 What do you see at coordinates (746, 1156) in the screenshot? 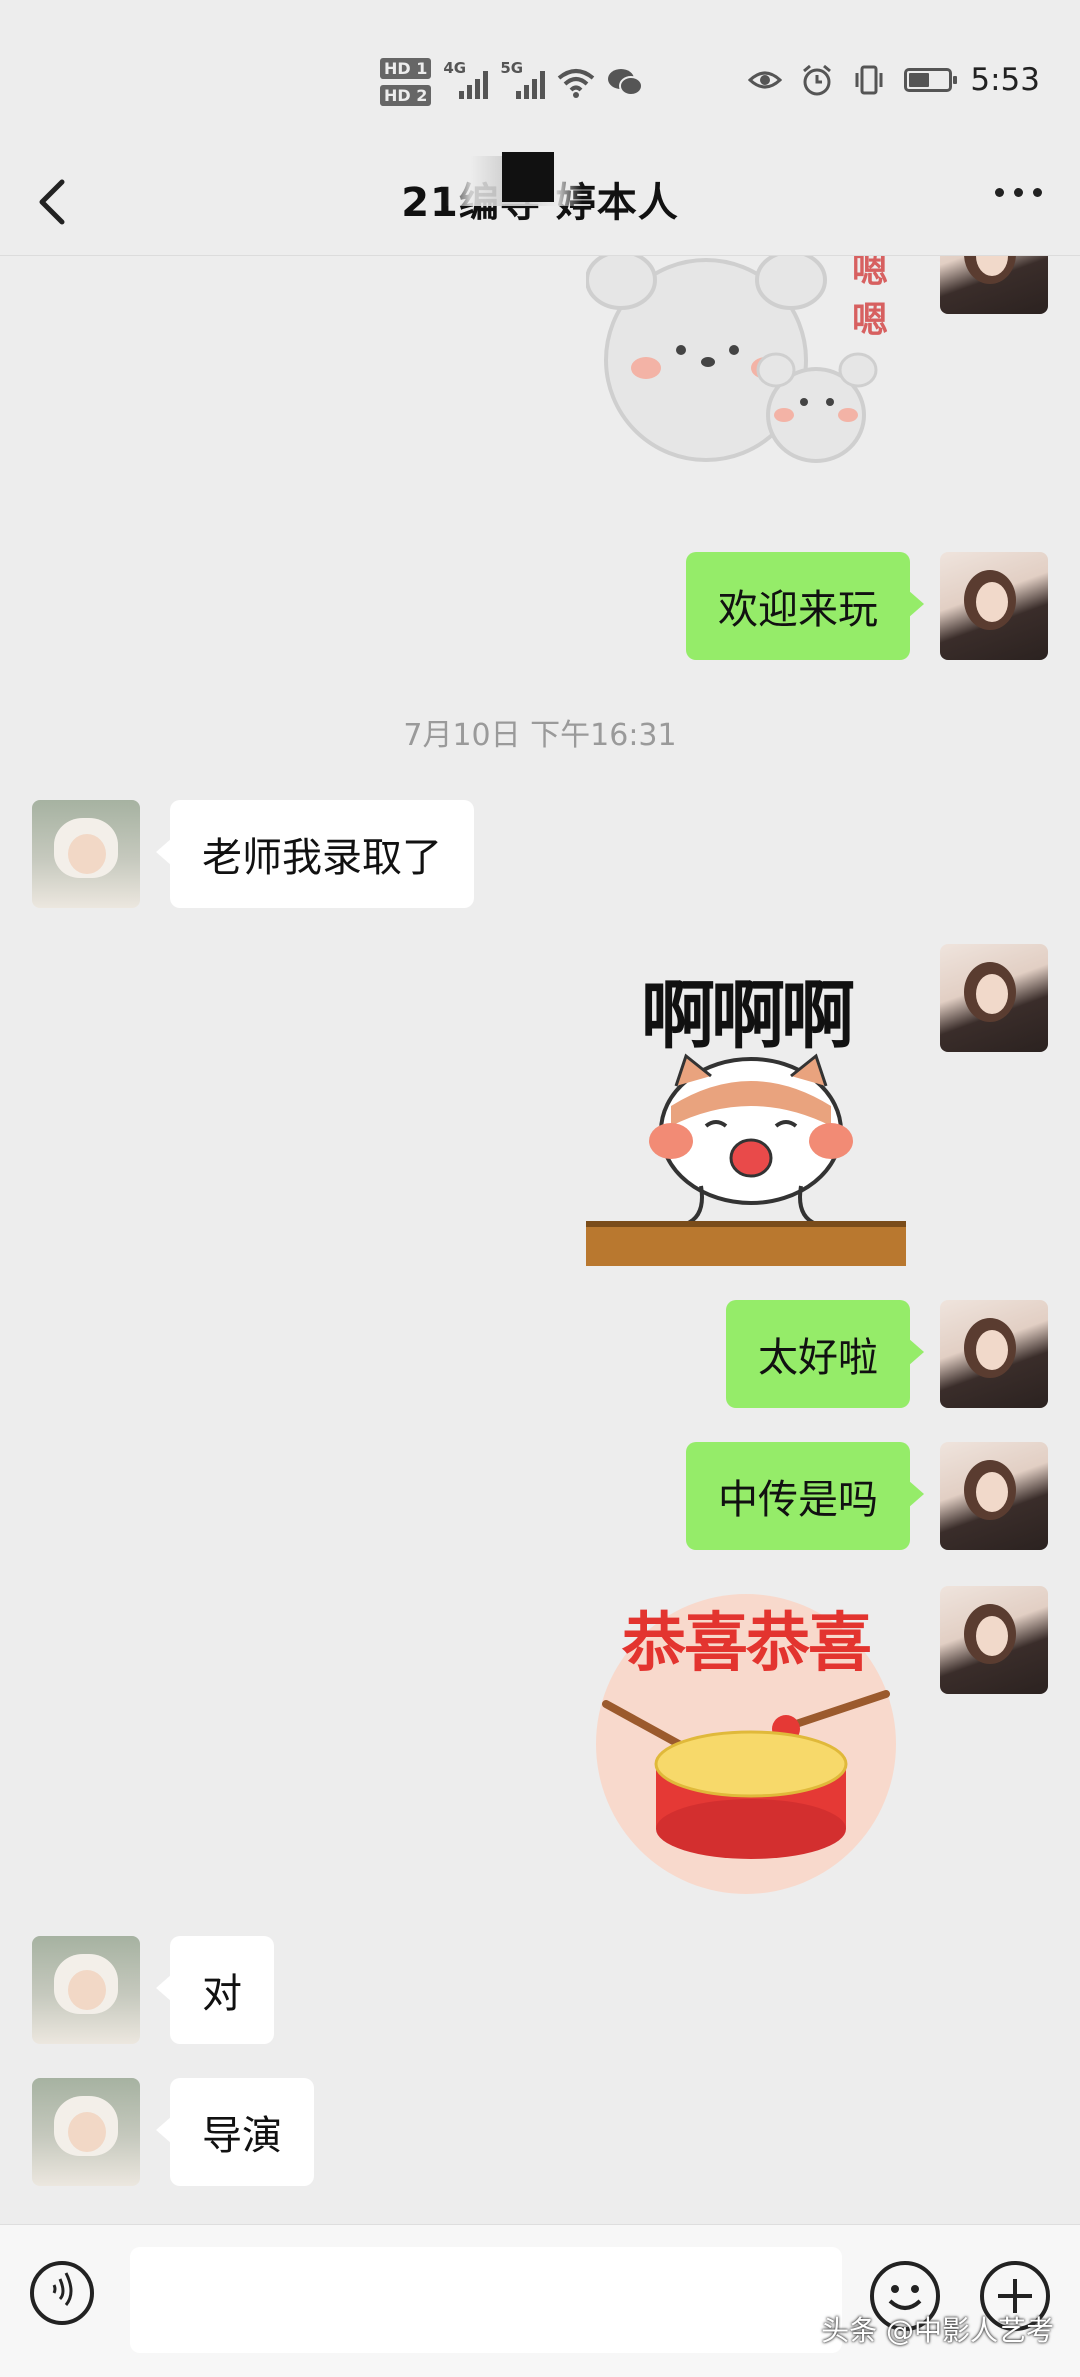
I see `crying-cat-sticker` at bounding box center [746, 1156].